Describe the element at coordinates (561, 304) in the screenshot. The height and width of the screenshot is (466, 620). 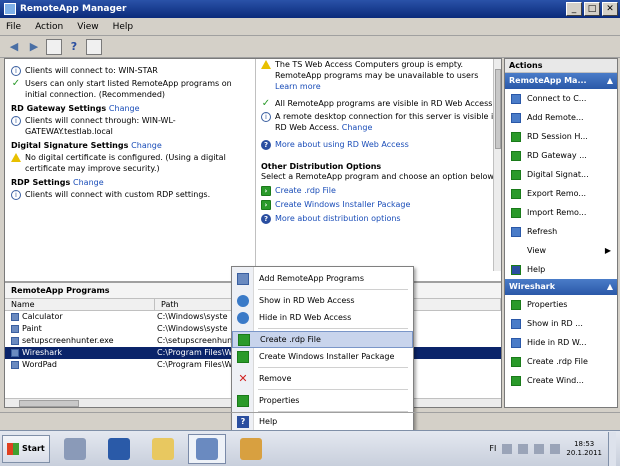
I see `action-properties: Properties` at that location.